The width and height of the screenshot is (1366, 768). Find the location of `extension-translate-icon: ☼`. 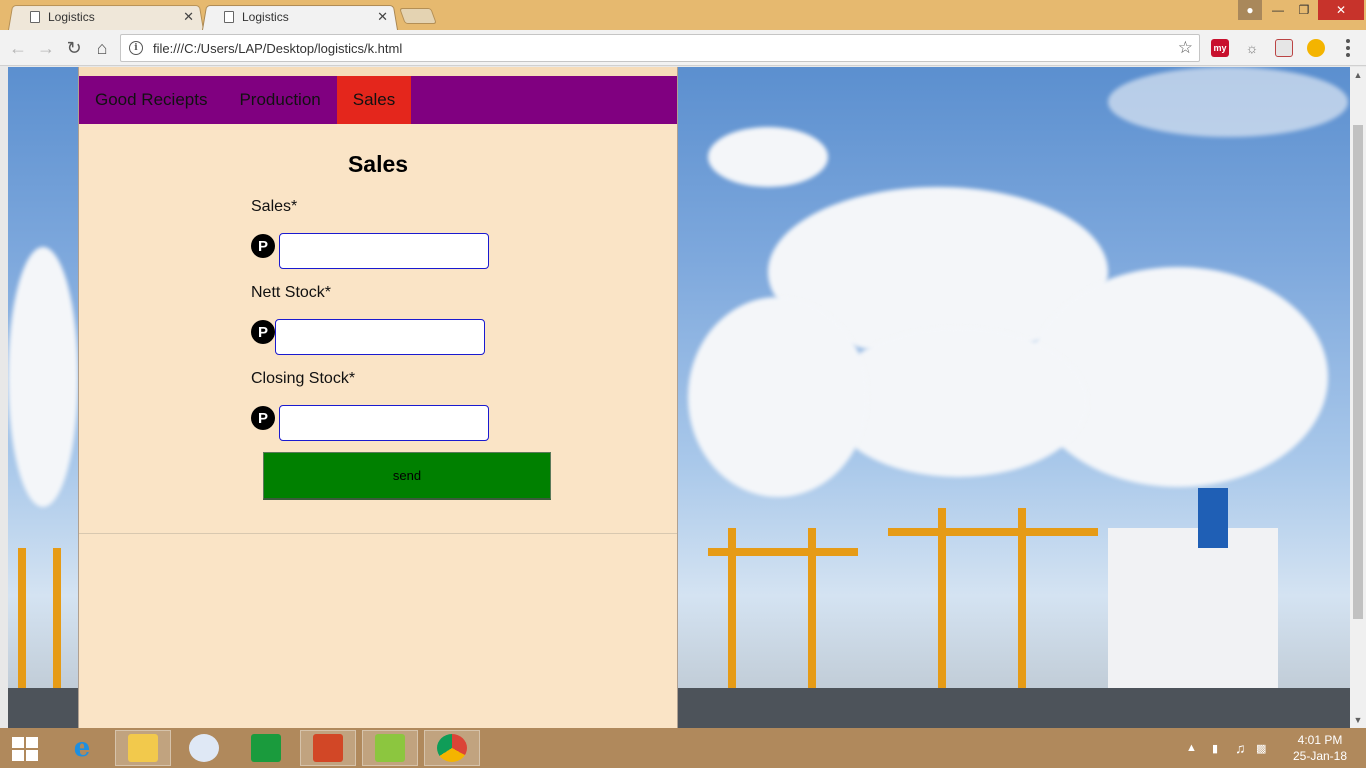

extension-translate-icon: ☼ is located at coordinates (1252, 48).